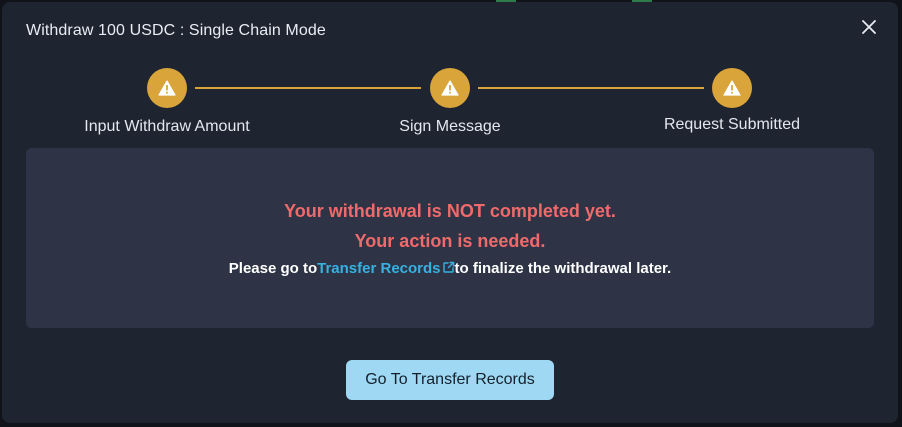 The height and width of the screenshot is (427, 902). What do you see at coordinates (450, 380) in the screenshot?
I see `go-to-transfer-records-button: Go To Transfer Records` at bounding box center [450, 380].